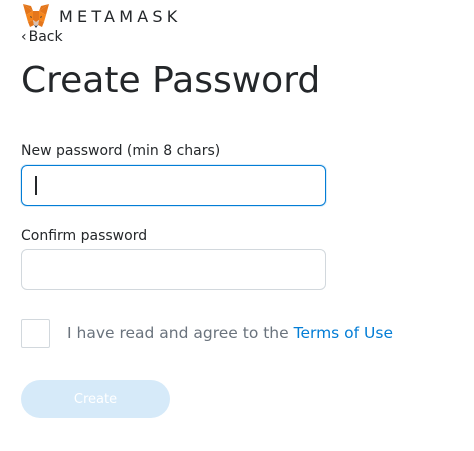 The width and height of the screenshot is (474, 451). Describe the element at coordinates (178, 333) in the screenshot. I see `agree-text: I have read and agree to the` at that location.